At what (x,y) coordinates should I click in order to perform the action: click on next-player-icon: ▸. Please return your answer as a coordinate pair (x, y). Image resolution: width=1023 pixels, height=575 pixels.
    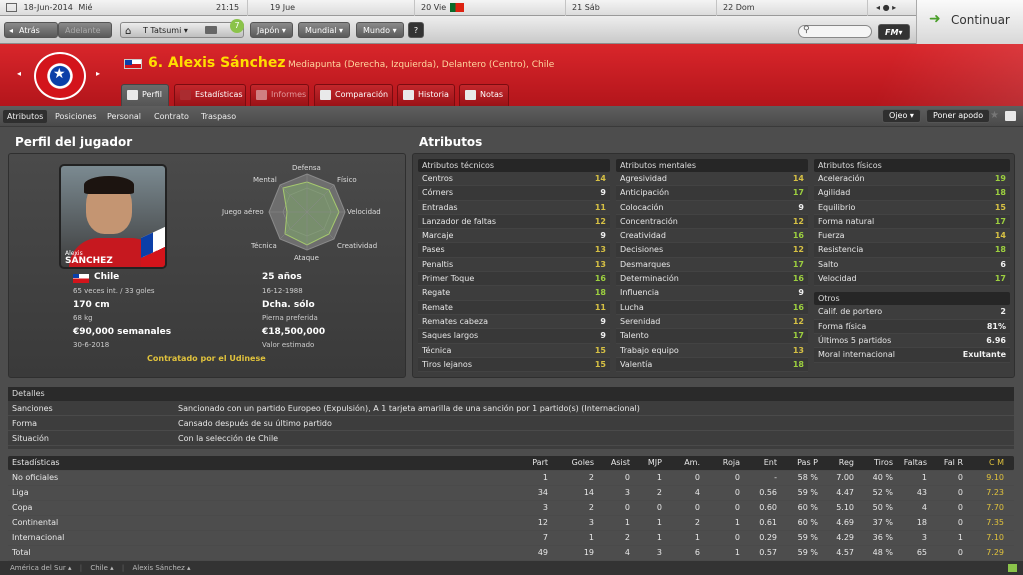
    Looking at the image, I should click on (98, 73).